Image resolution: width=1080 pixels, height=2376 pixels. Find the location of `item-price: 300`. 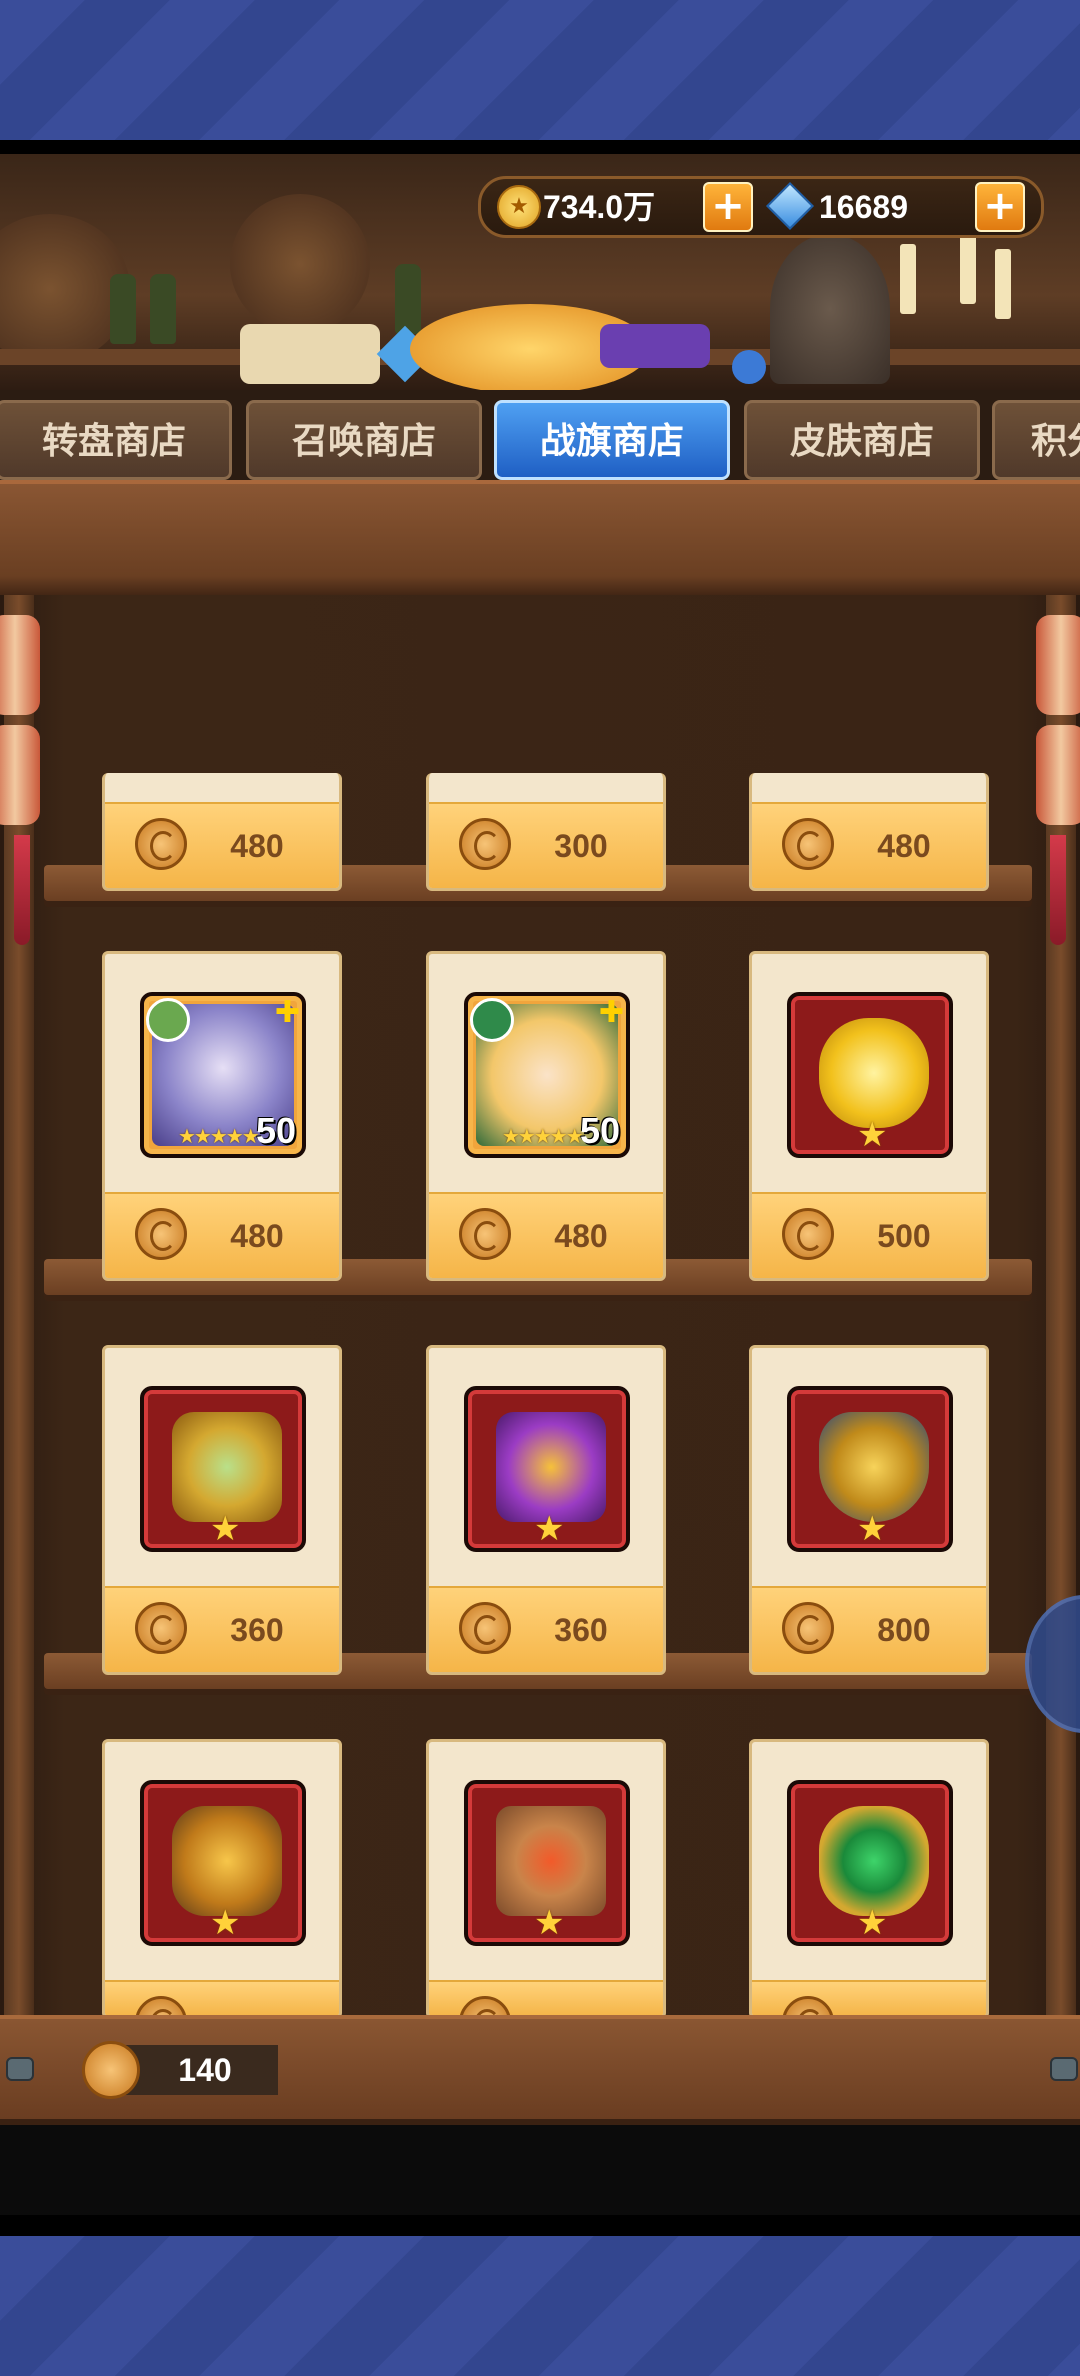

item-price: 300 is located at coordinates (581, 846).